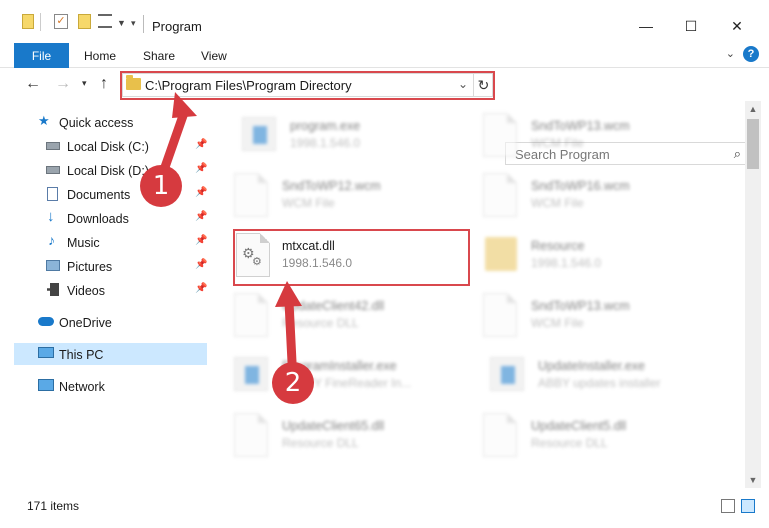 Image resolution: width=769 pixels, height=528 pixels. Describe the element at coordinates (293, 383) in the screenshot. I see `callout-step-2: 2` at that location.